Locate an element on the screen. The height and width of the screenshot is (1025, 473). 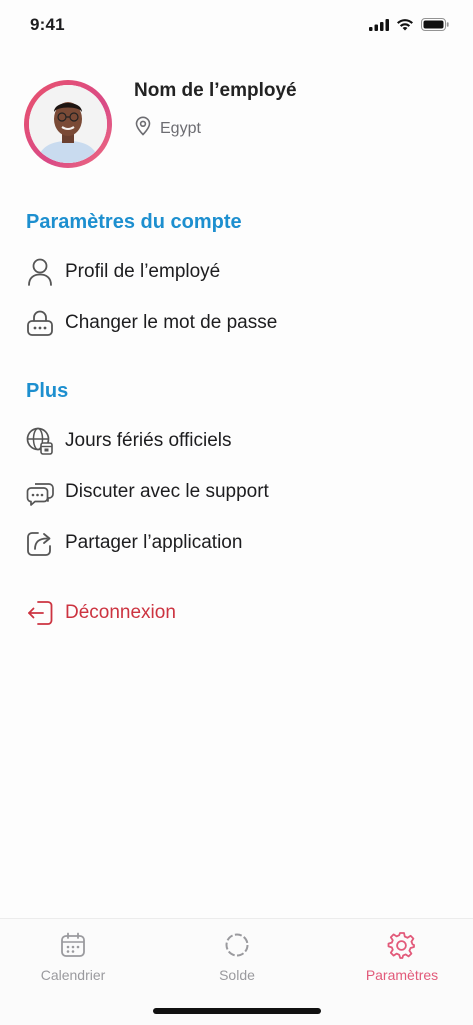
tab-label: Calendrier is located at coordinates (73, 975).